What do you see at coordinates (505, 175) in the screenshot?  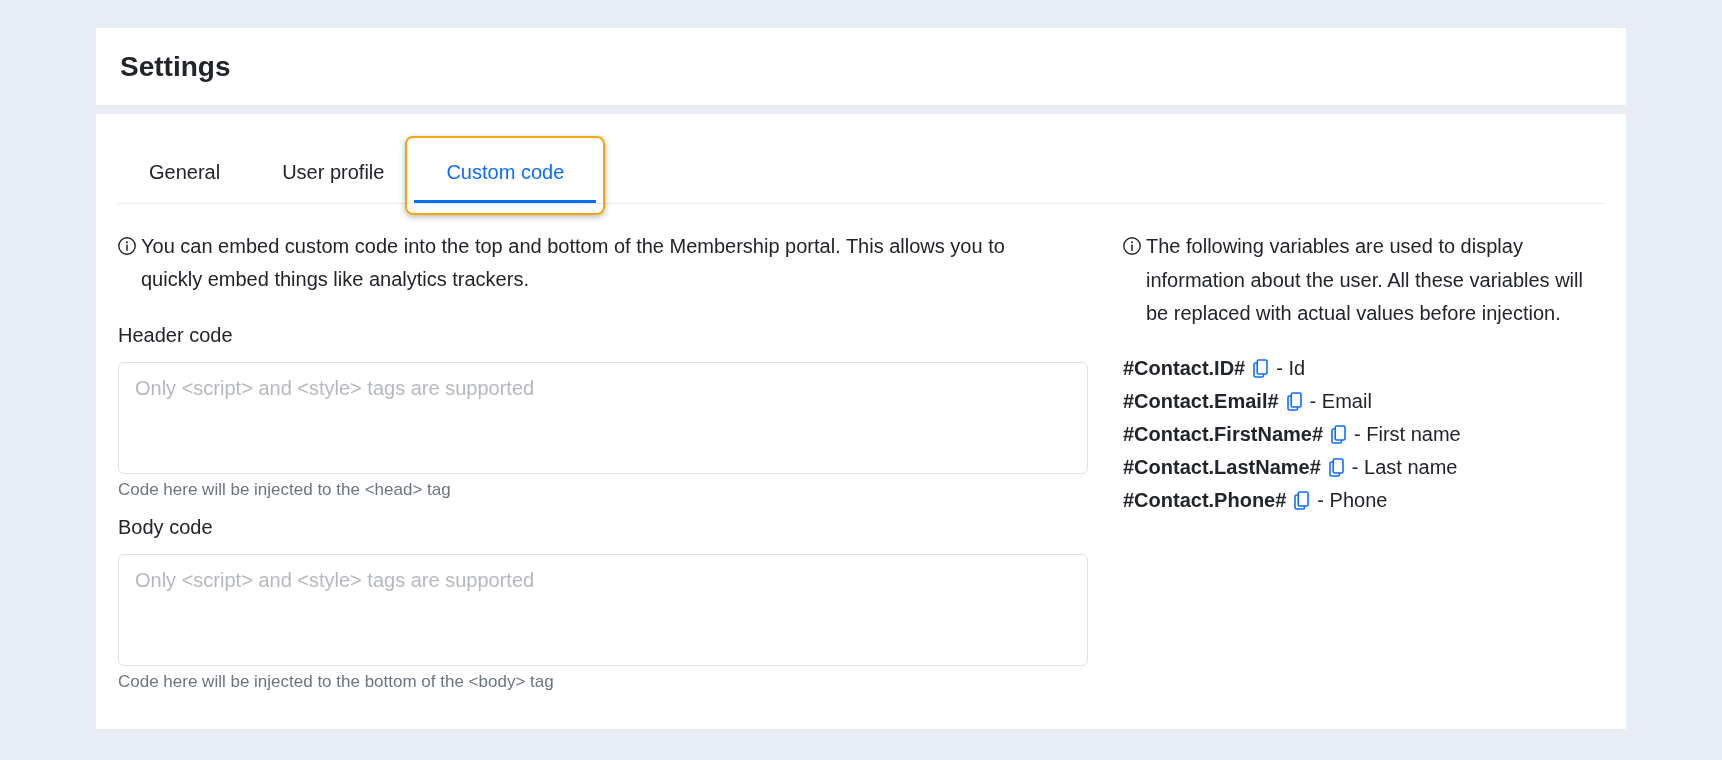 I see `tab: Custom code` at bounding box center [505, 175].